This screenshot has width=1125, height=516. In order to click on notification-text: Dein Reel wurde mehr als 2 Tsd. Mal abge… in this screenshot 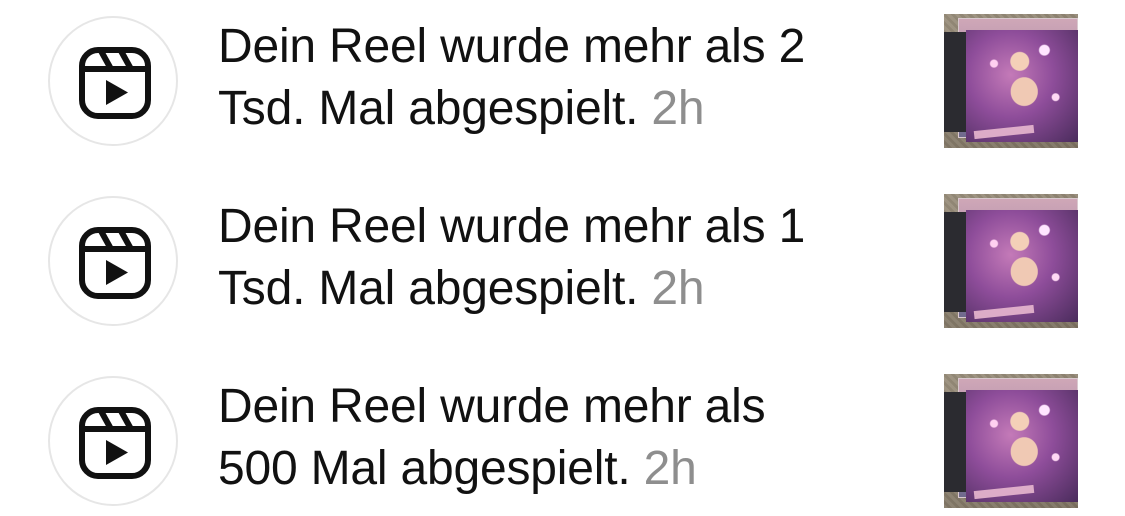, I will do `click(563, 78)`.